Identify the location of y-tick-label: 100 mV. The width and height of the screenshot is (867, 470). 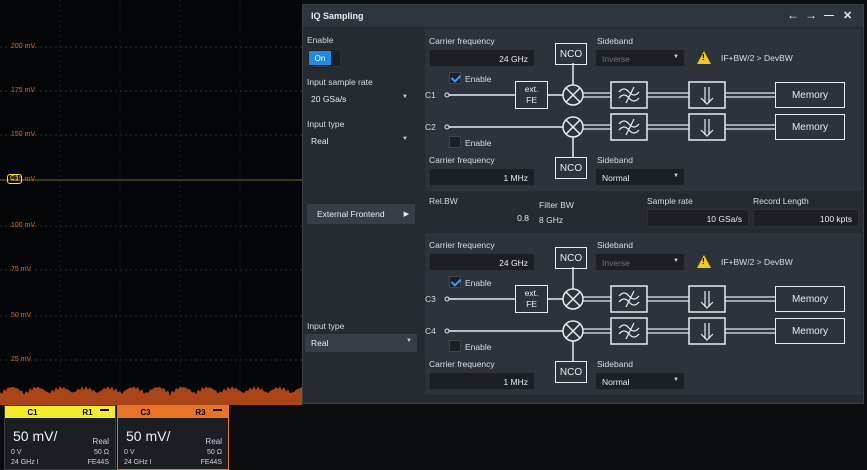
(23, 225).